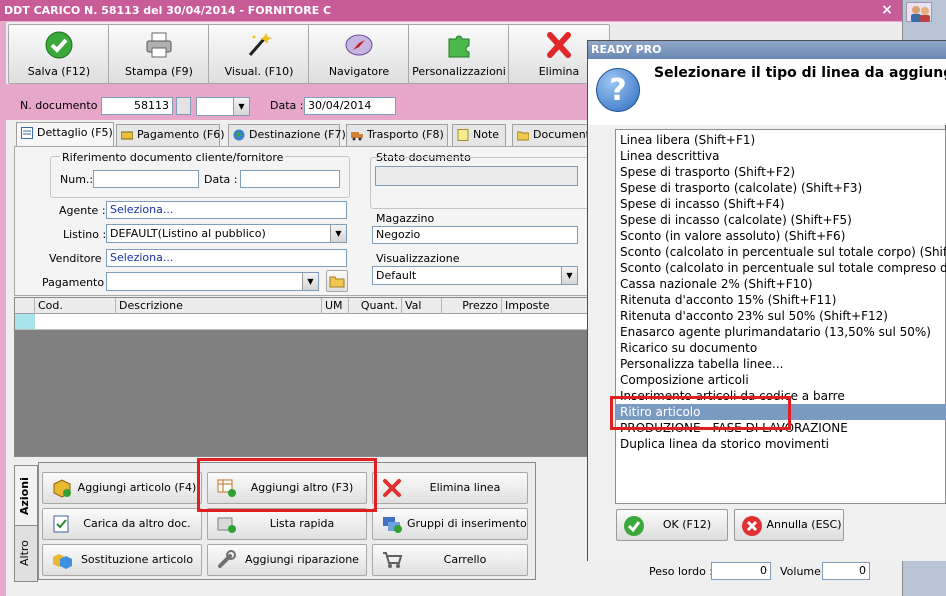 Image resolution: width=946 pixels, height=596 pixels. Describe the element at coordinates (359, 45) in the screenshot. I see `compass-icon` at that location.